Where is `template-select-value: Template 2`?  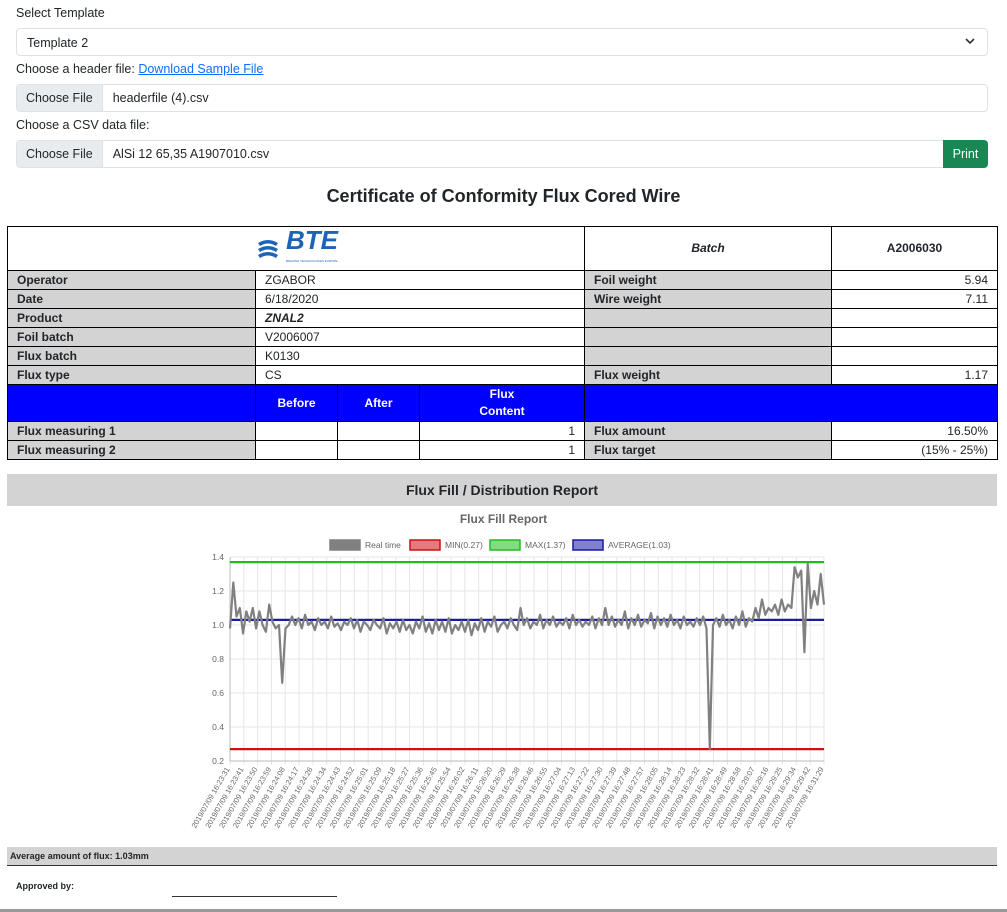 template-select-value: Template 2 is located at coordinates (58, 43).